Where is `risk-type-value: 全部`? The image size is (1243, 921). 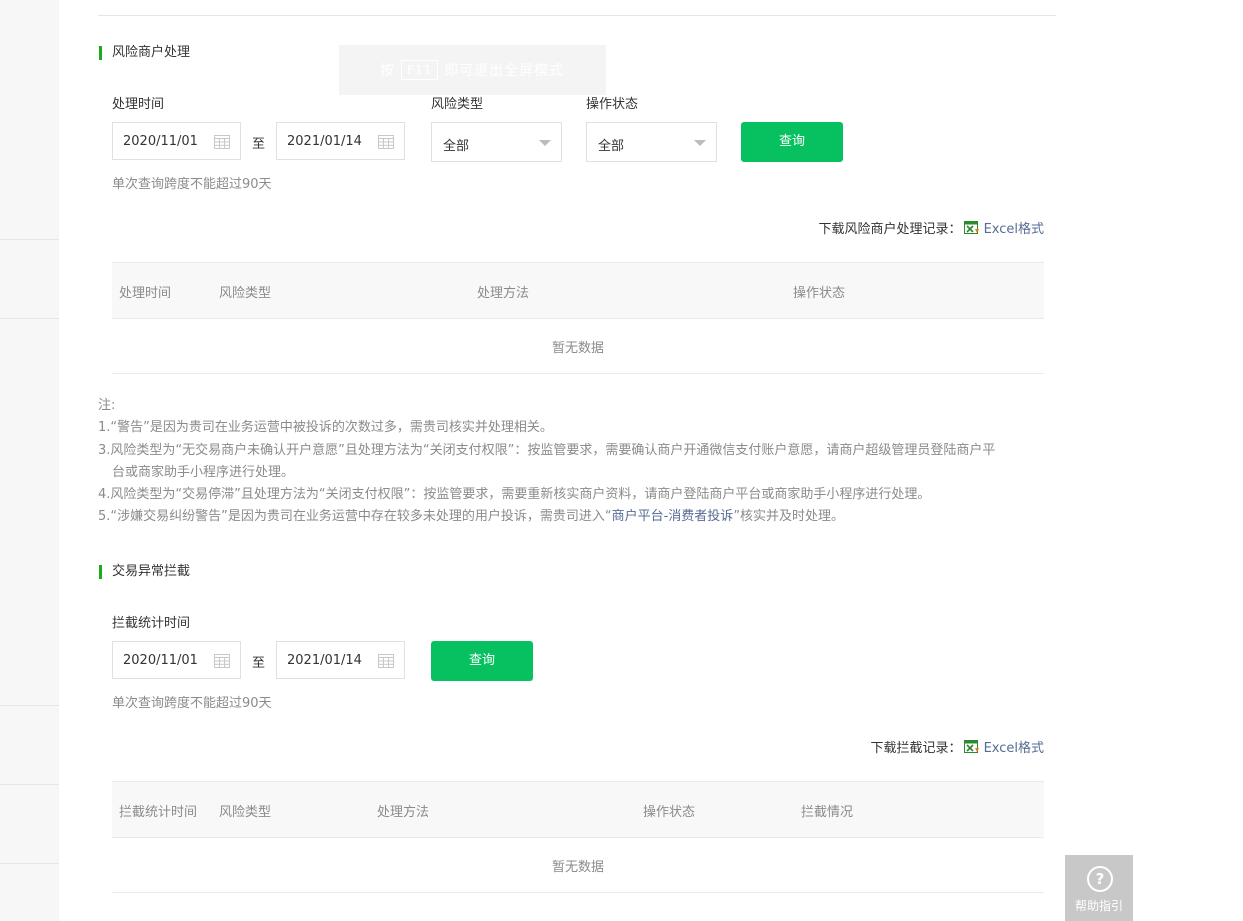
risk-type-value: 全部 is located at coordinates (456, 146).